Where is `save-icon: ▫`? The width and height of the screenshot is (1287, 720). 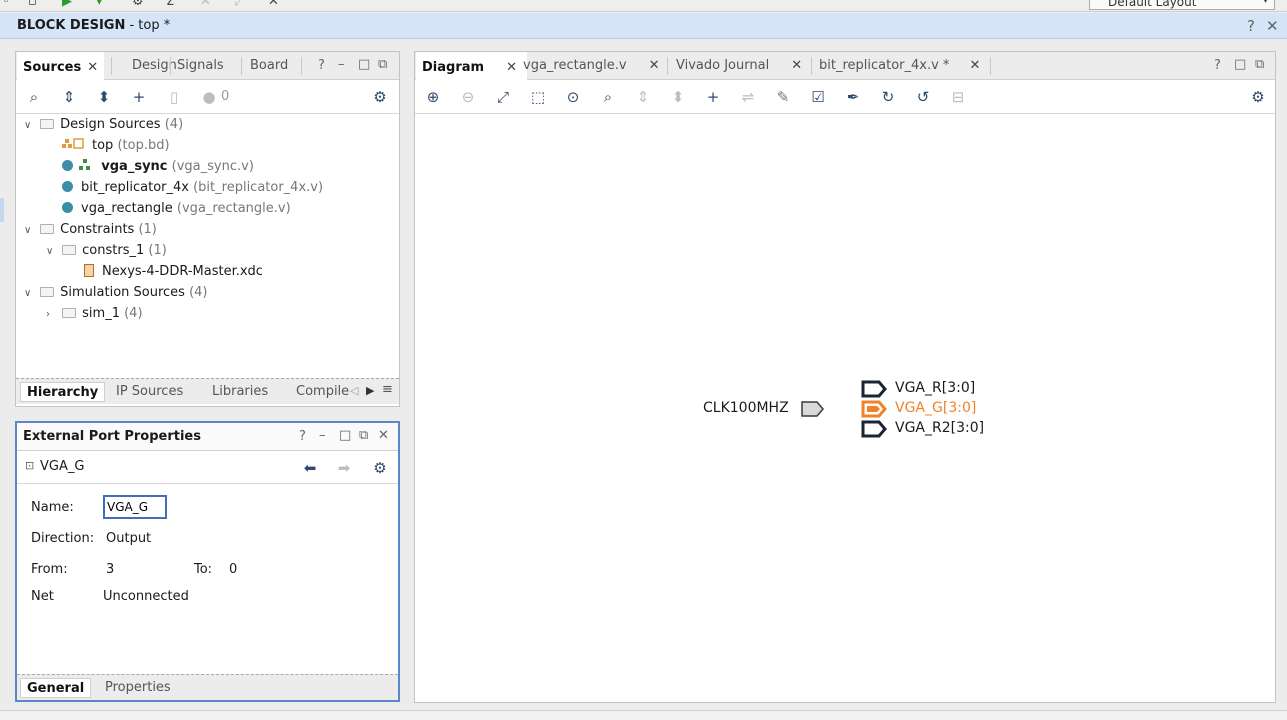
save-icon: ▫ is located at coordinates (32, 4).